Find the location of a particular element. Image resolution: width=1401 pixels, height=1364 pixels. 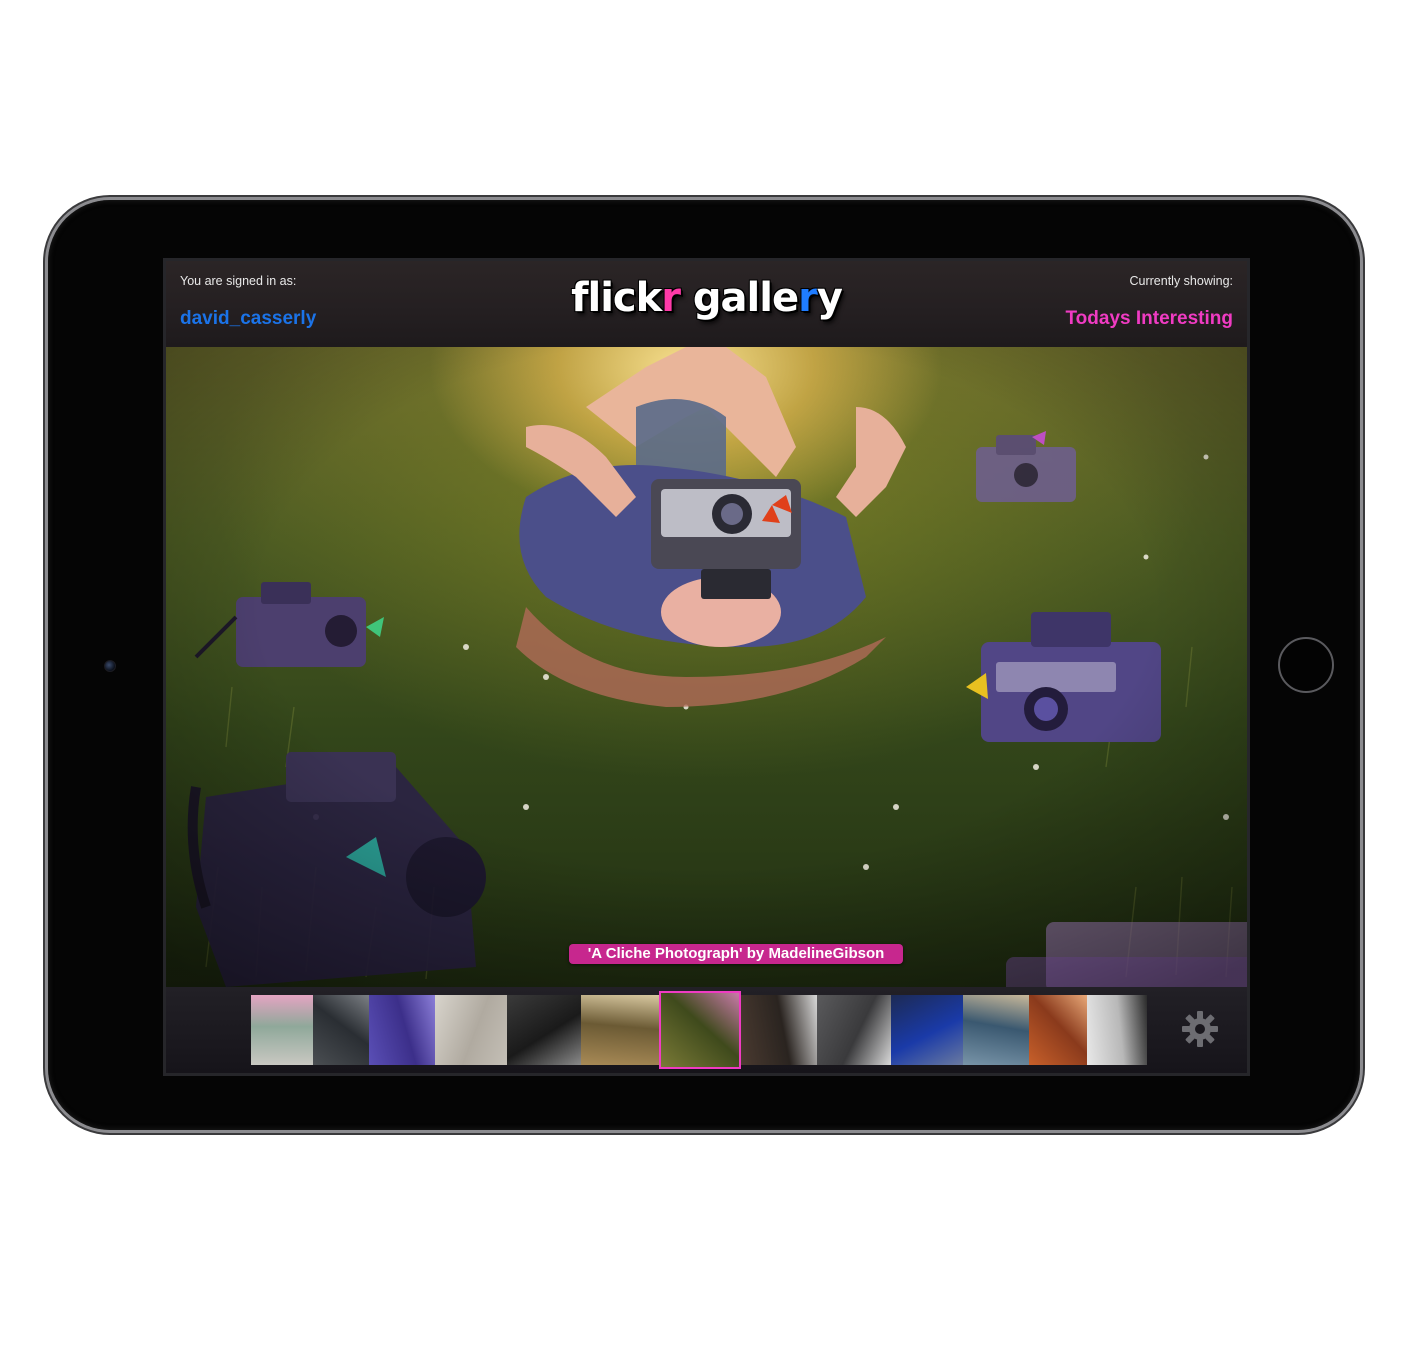

thumbnail-list is located at coordinates (699, 1030).